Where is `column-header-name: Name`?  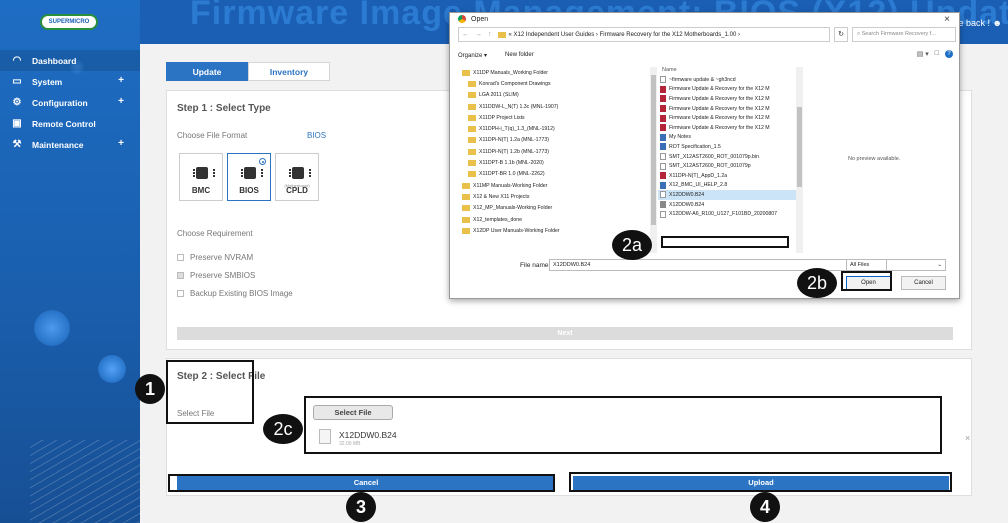 column-header-name: Name is located at coordinates (727, 71).